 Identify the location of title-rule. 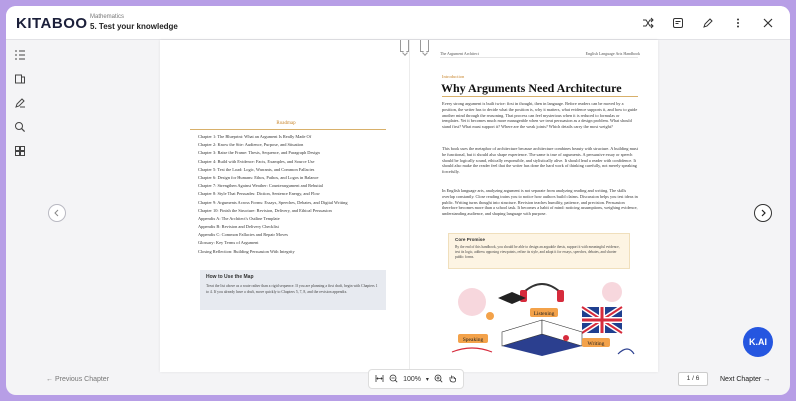
(540, 96).